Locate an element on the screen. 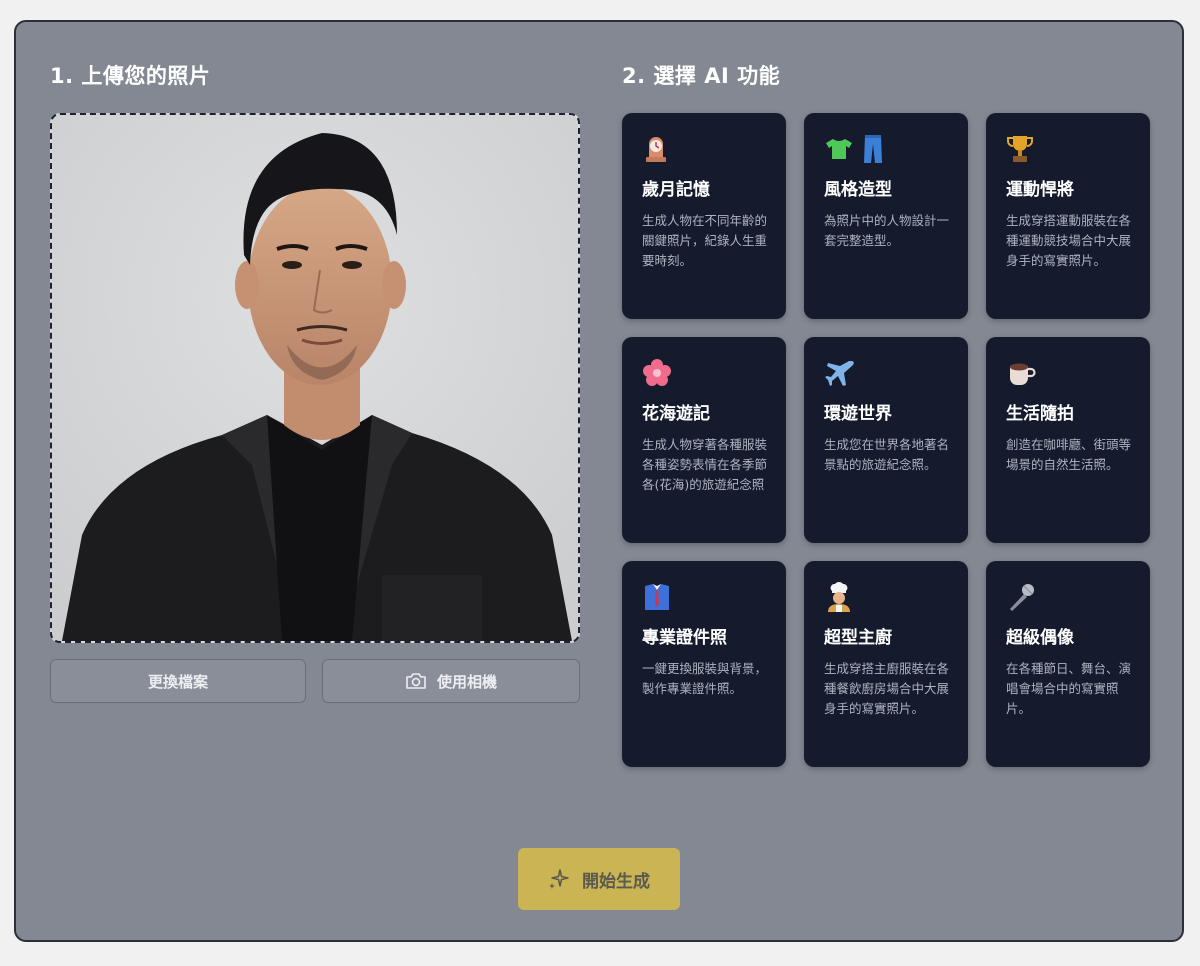  feature-card-idol: 超級偶像 在各種節日、舞台、演唱會場合中的寫實照片。 is located at coordinates (1068, 664).